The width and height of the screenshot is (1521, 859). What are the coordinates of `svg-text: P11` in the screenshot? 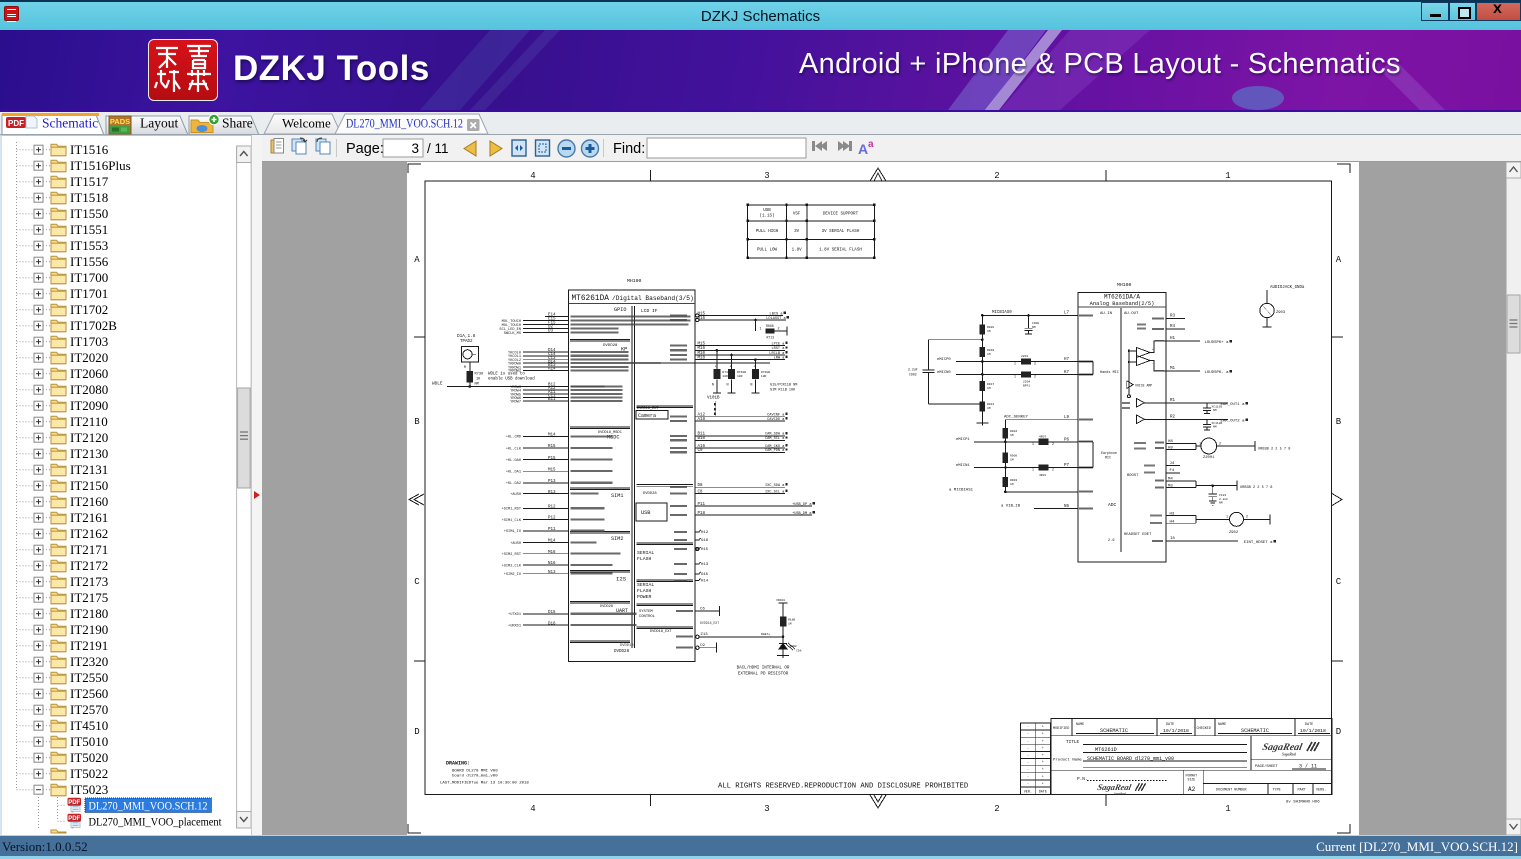 It's located at (552, 530).